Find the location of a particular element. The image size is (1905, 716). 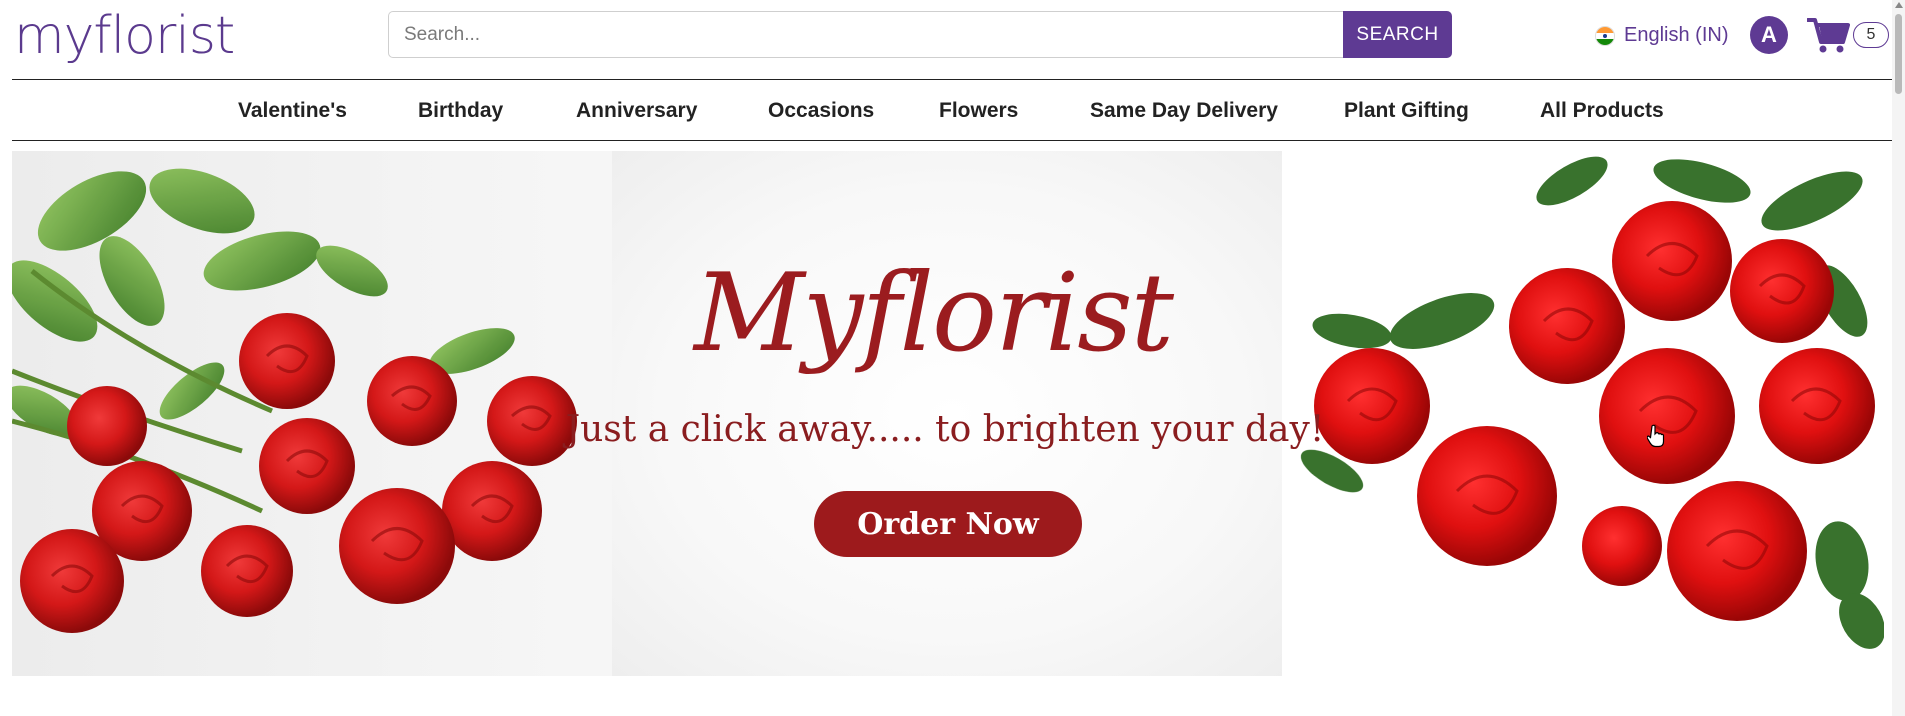

language-selector: English (IN) is located at coordinates (1661, 35).